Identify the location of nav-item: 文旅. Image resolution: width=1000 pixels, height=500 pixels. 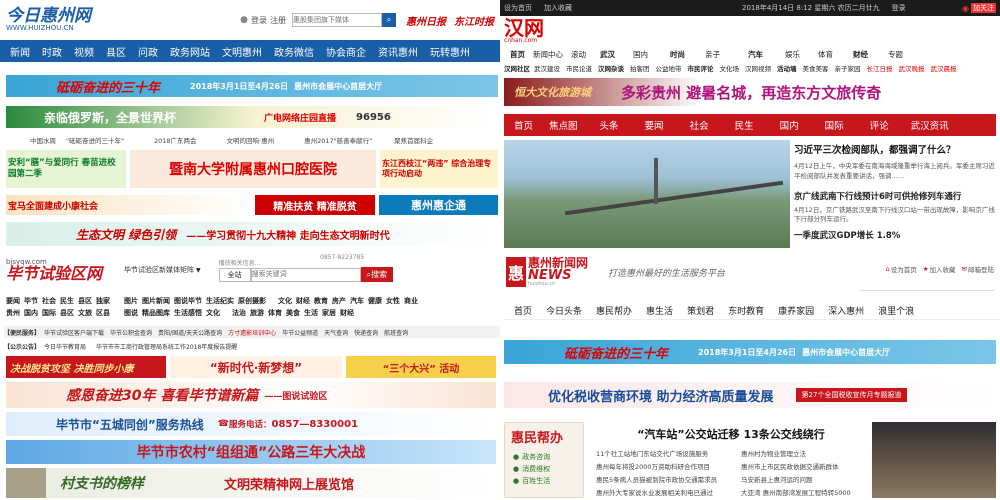
(85, 313).